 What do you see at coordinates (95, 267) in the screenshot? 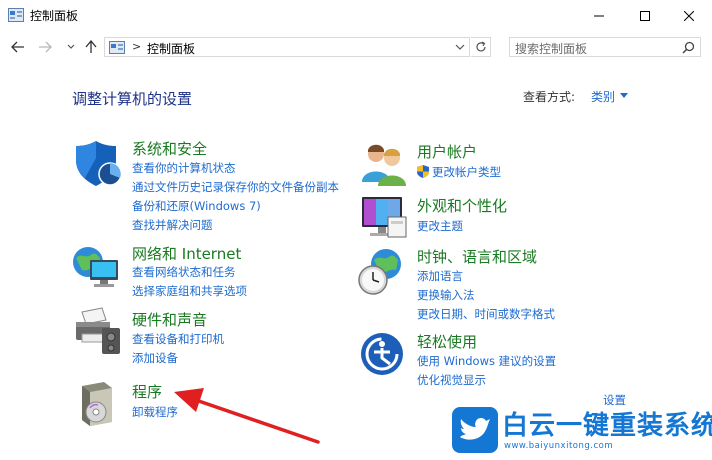
I see `network-globe-icon` at bounding box center [95, 267].